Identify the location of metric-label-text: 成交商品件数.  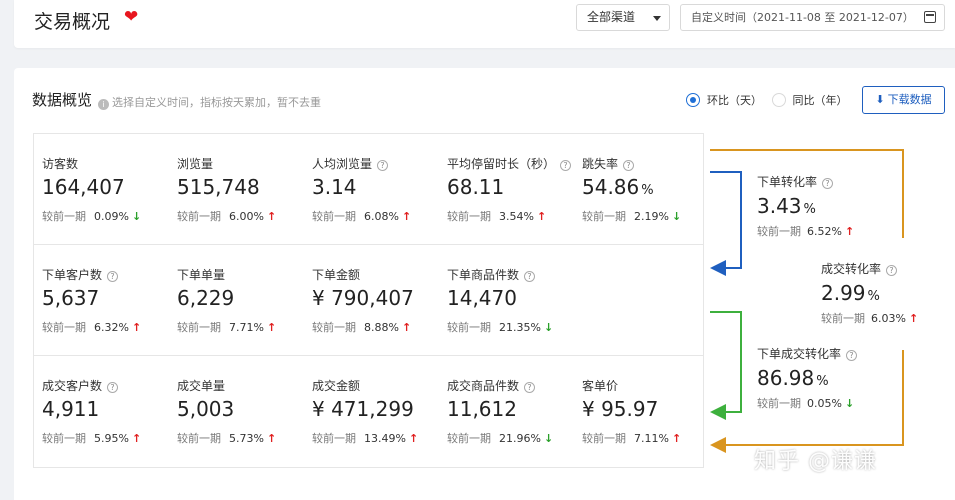
(483, 386).